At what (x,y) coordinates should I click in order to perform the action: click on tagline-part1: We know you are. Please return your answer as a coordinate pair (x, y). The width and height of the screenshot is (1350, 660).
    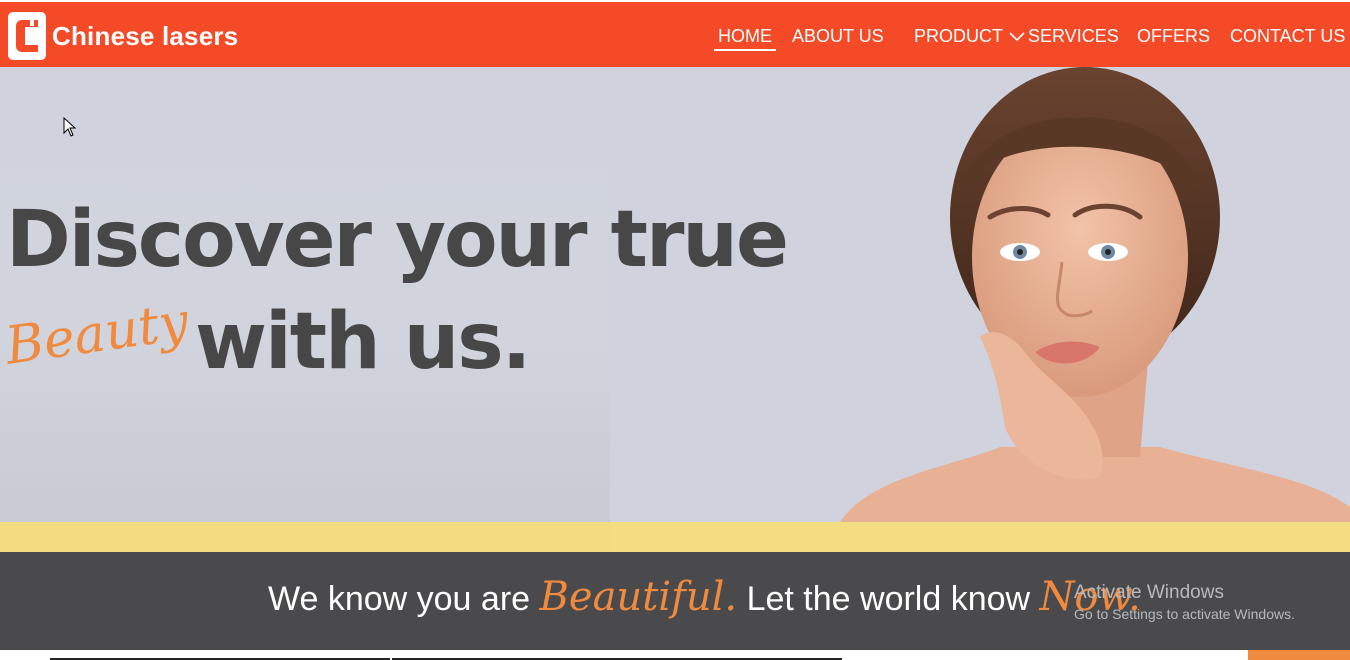
    Looking at the image, I should click on (399, 599).